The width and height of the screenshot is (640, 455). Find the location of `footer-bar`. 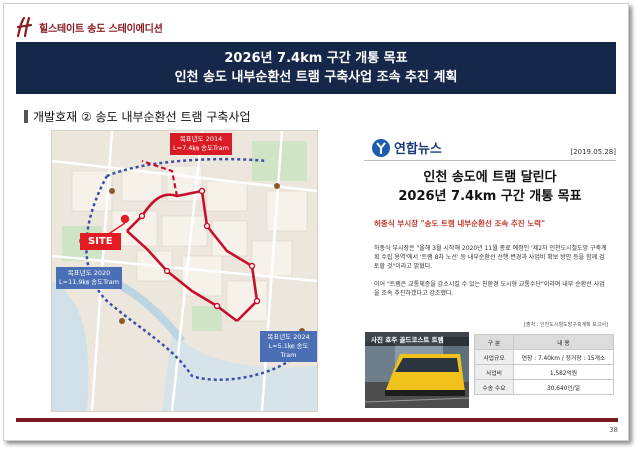

footer-bar is located at coordinates (317, 420).